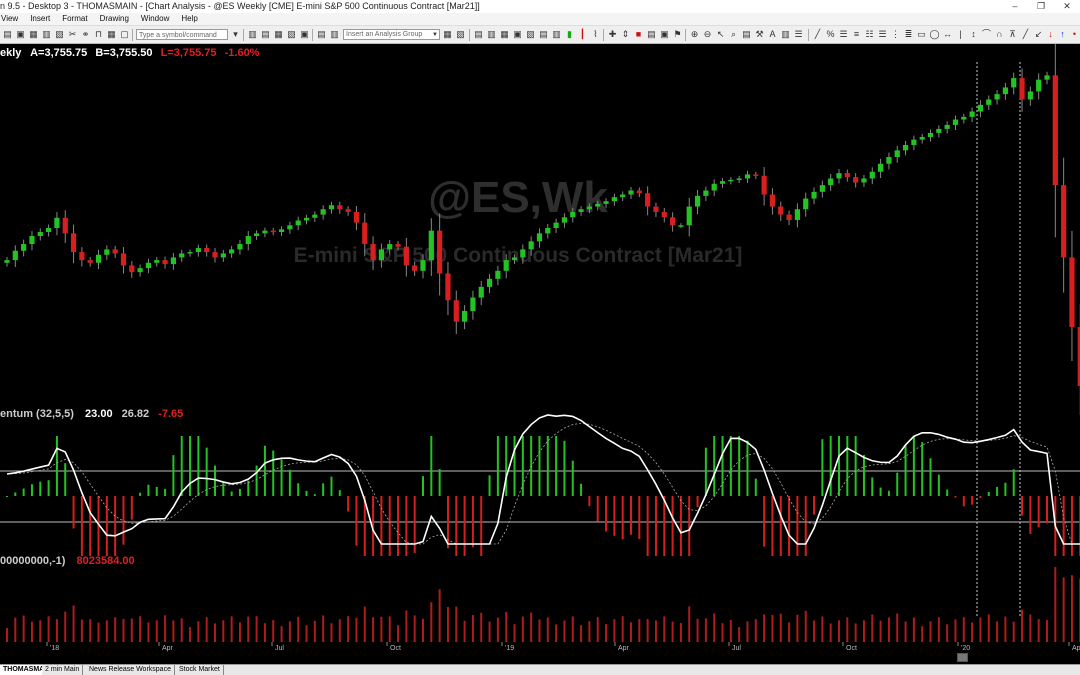 Image resolution: width=1080 pixels, height=675 pixels. Describe the element at coordinates (746, 34) in the screenshot. I see `data-window-icon: ▤` at that location.